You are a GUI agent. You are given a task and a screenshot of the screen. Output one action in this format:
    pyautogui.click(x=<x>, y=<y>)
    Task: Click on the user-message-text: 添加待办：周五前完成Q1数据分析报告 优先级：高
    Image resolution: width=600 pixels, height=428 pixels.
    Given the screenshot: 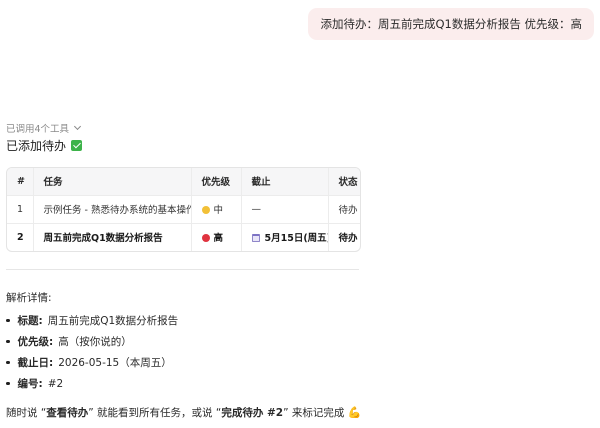 What is the action you would take?
    pyautogui.click(x=451, y=24)
    